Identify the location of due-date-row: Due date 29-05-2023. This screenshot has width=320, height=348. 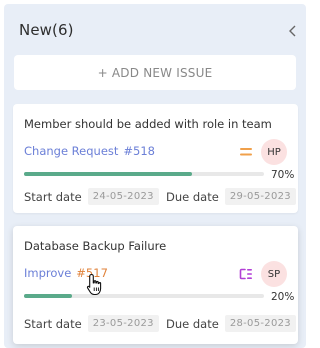
(231, 196).